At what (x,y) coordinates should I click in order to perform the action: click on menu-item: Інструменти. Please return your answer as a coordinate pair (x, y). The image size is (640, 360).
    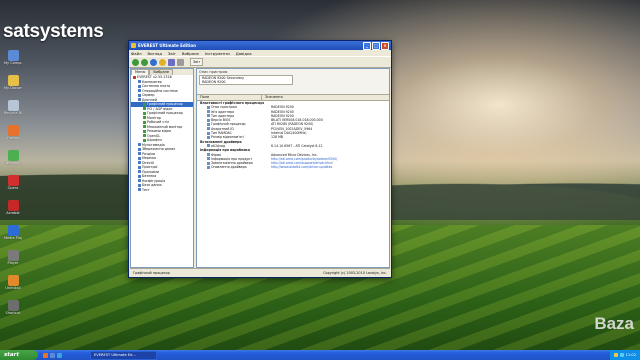
    Looking at the image, I should click on (217, 53).